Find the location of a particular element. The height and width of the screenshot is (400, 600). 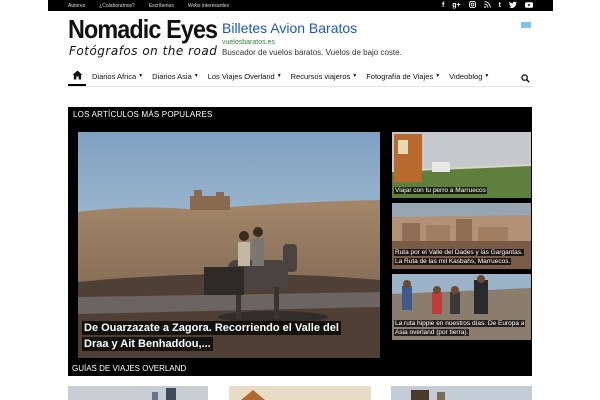

nav-item-diarios-africa: Diarios Africa ▼ is located at coordinates (117, 76).